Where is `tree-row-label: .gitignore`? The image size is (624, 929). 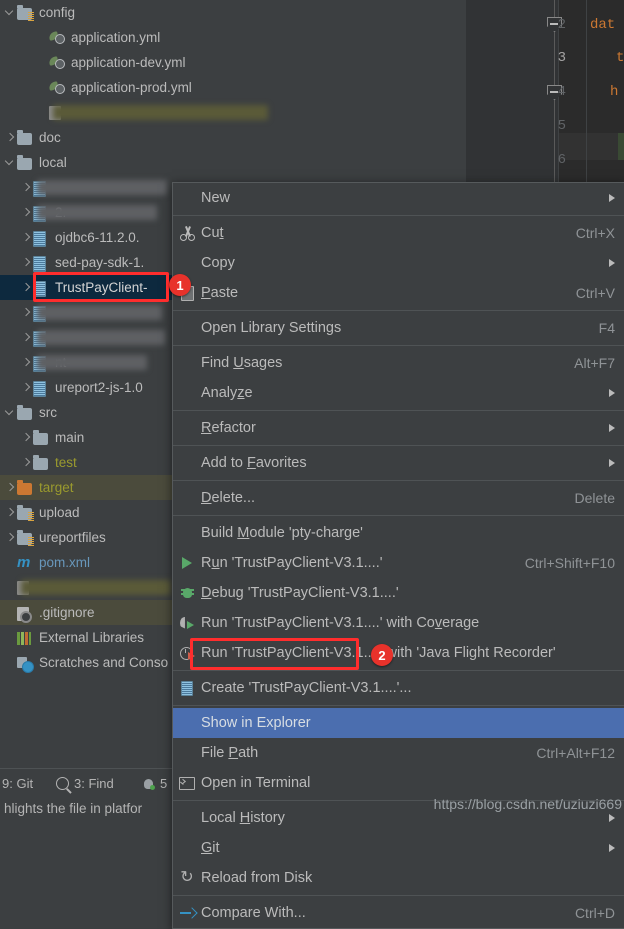
tree-row-label: .gitignore is located at coordinates (67, 612).